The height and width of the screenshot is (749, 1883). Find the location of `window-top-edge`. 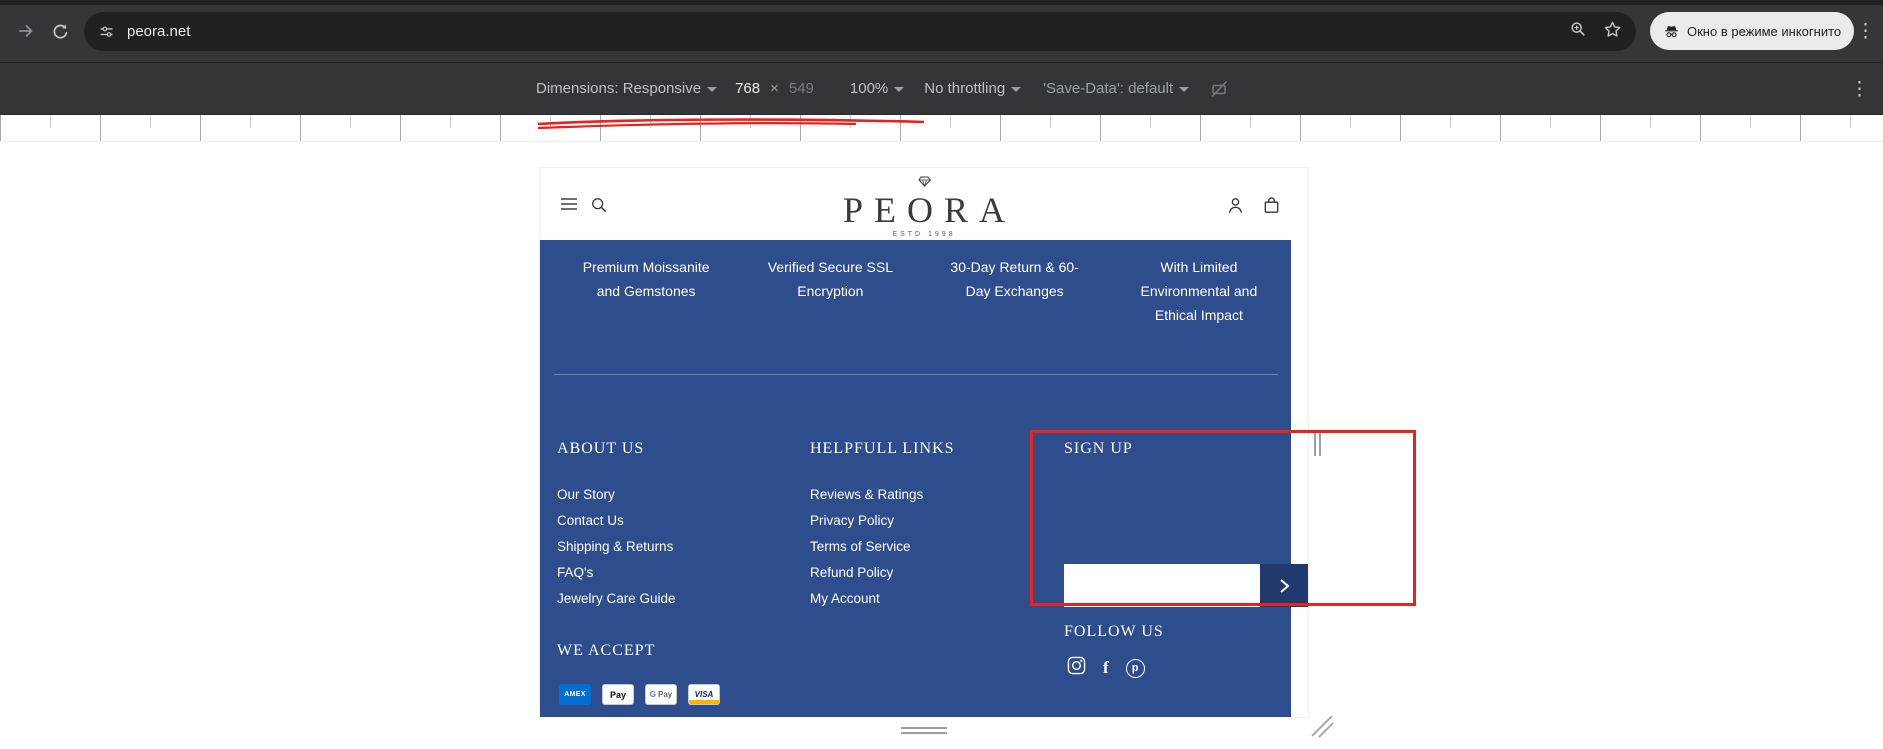

window-top-edge is located at coordinates (941, 2).